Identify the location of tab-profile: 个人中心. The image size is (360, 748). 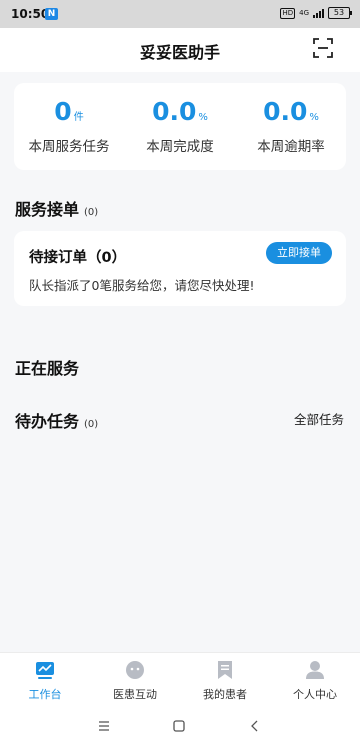
(315, 679).